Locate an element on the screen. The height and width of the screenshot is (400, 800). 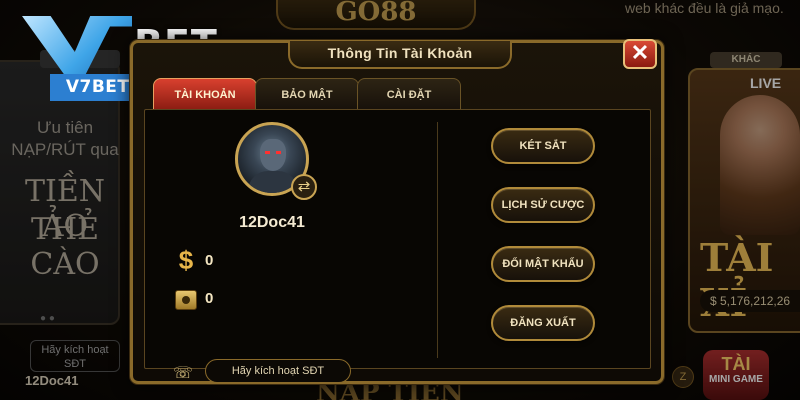
avatar-eye-right is located at coordinates (278, 152).